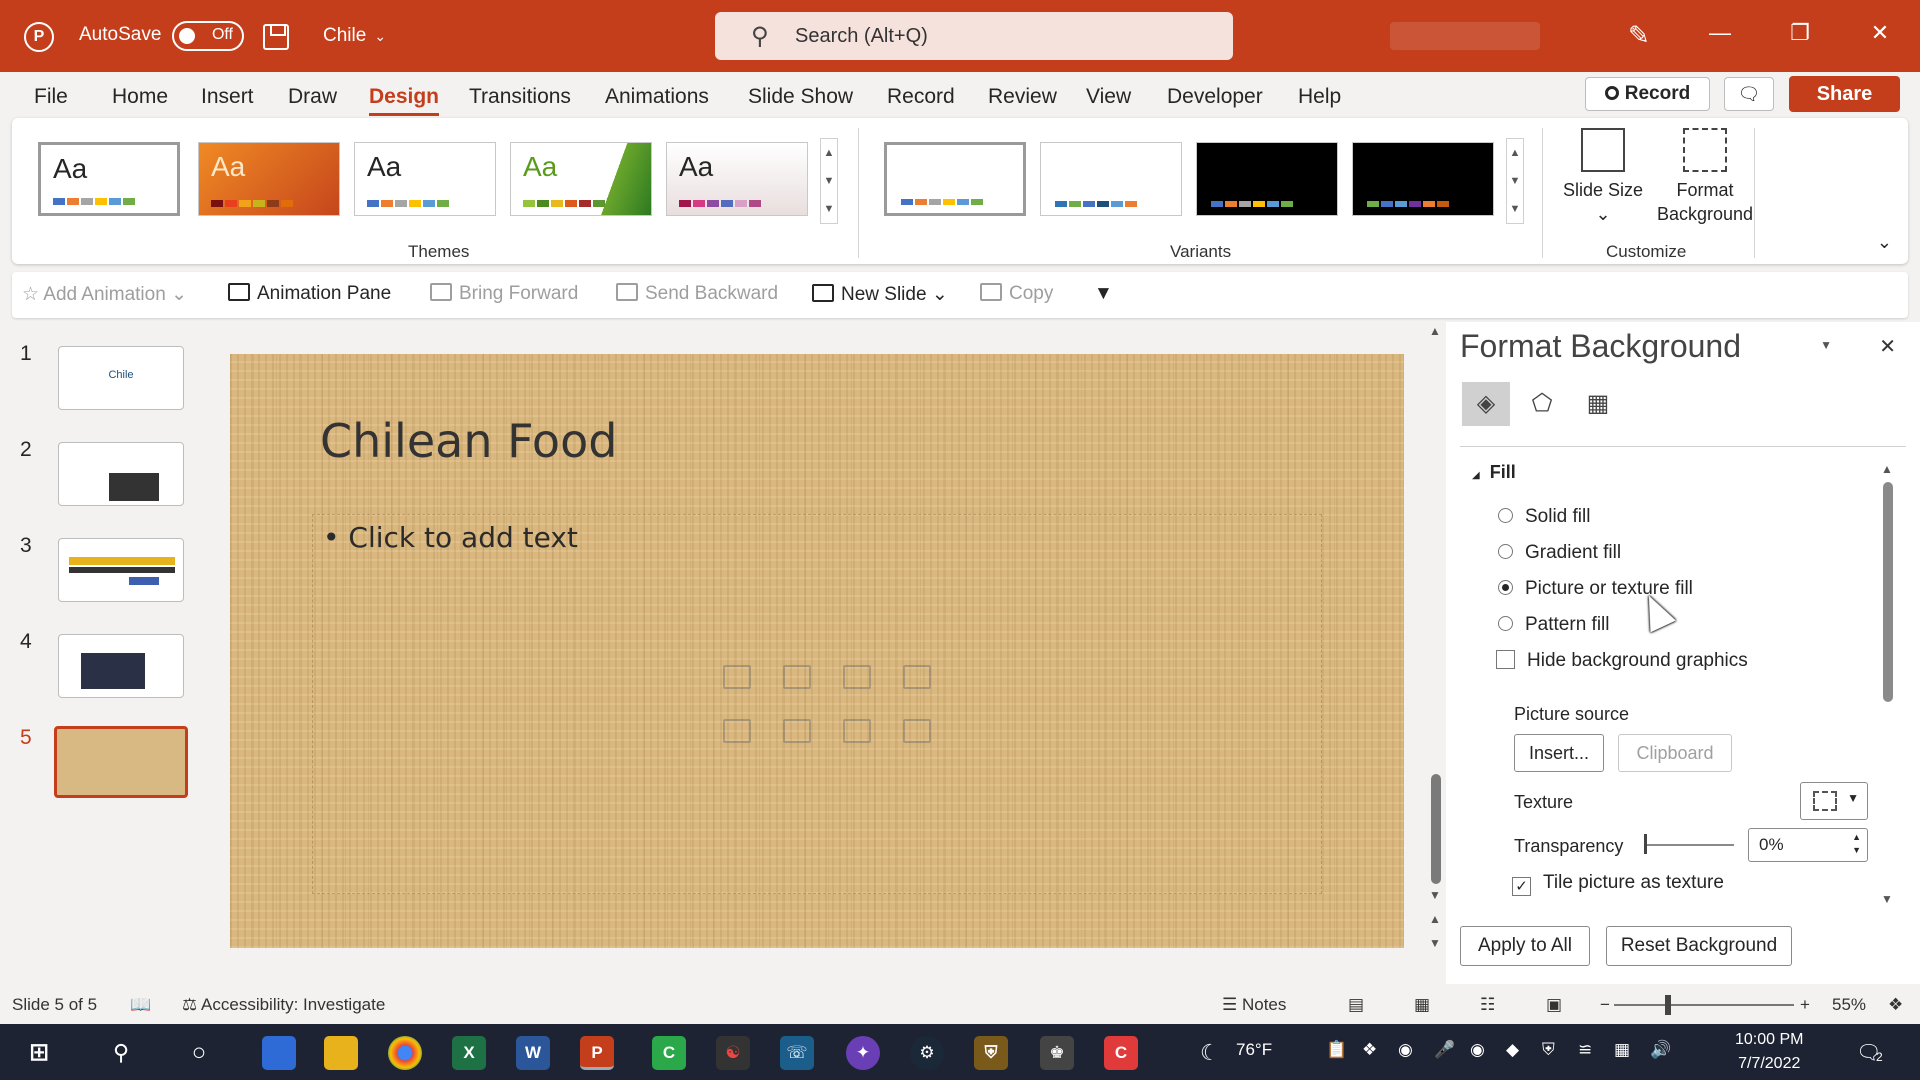  Describe the element at coordinates (797, 1053) in the screenshot. I see `phone-link-icon: ☏` at that location.